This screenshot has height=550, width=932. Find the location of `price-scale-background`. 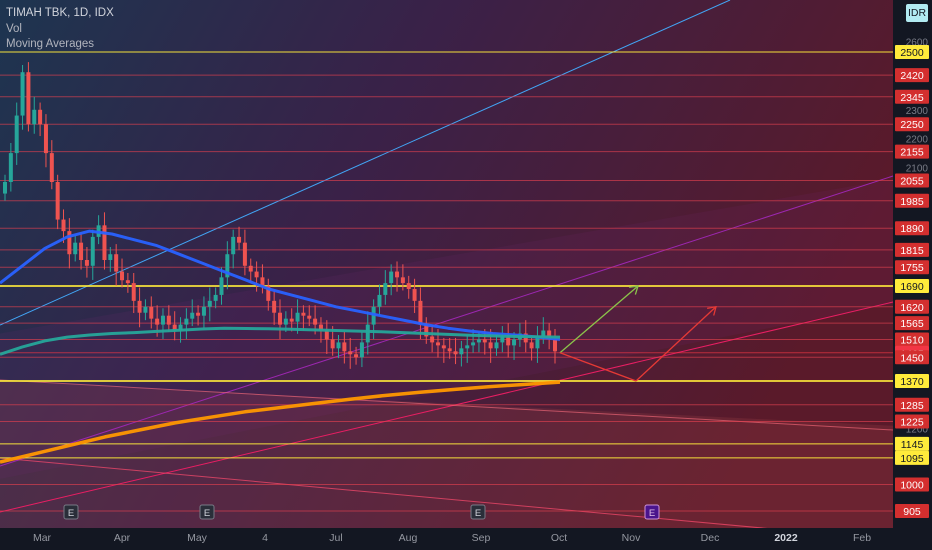

price-scale-background is located at coordinates (912, 275).